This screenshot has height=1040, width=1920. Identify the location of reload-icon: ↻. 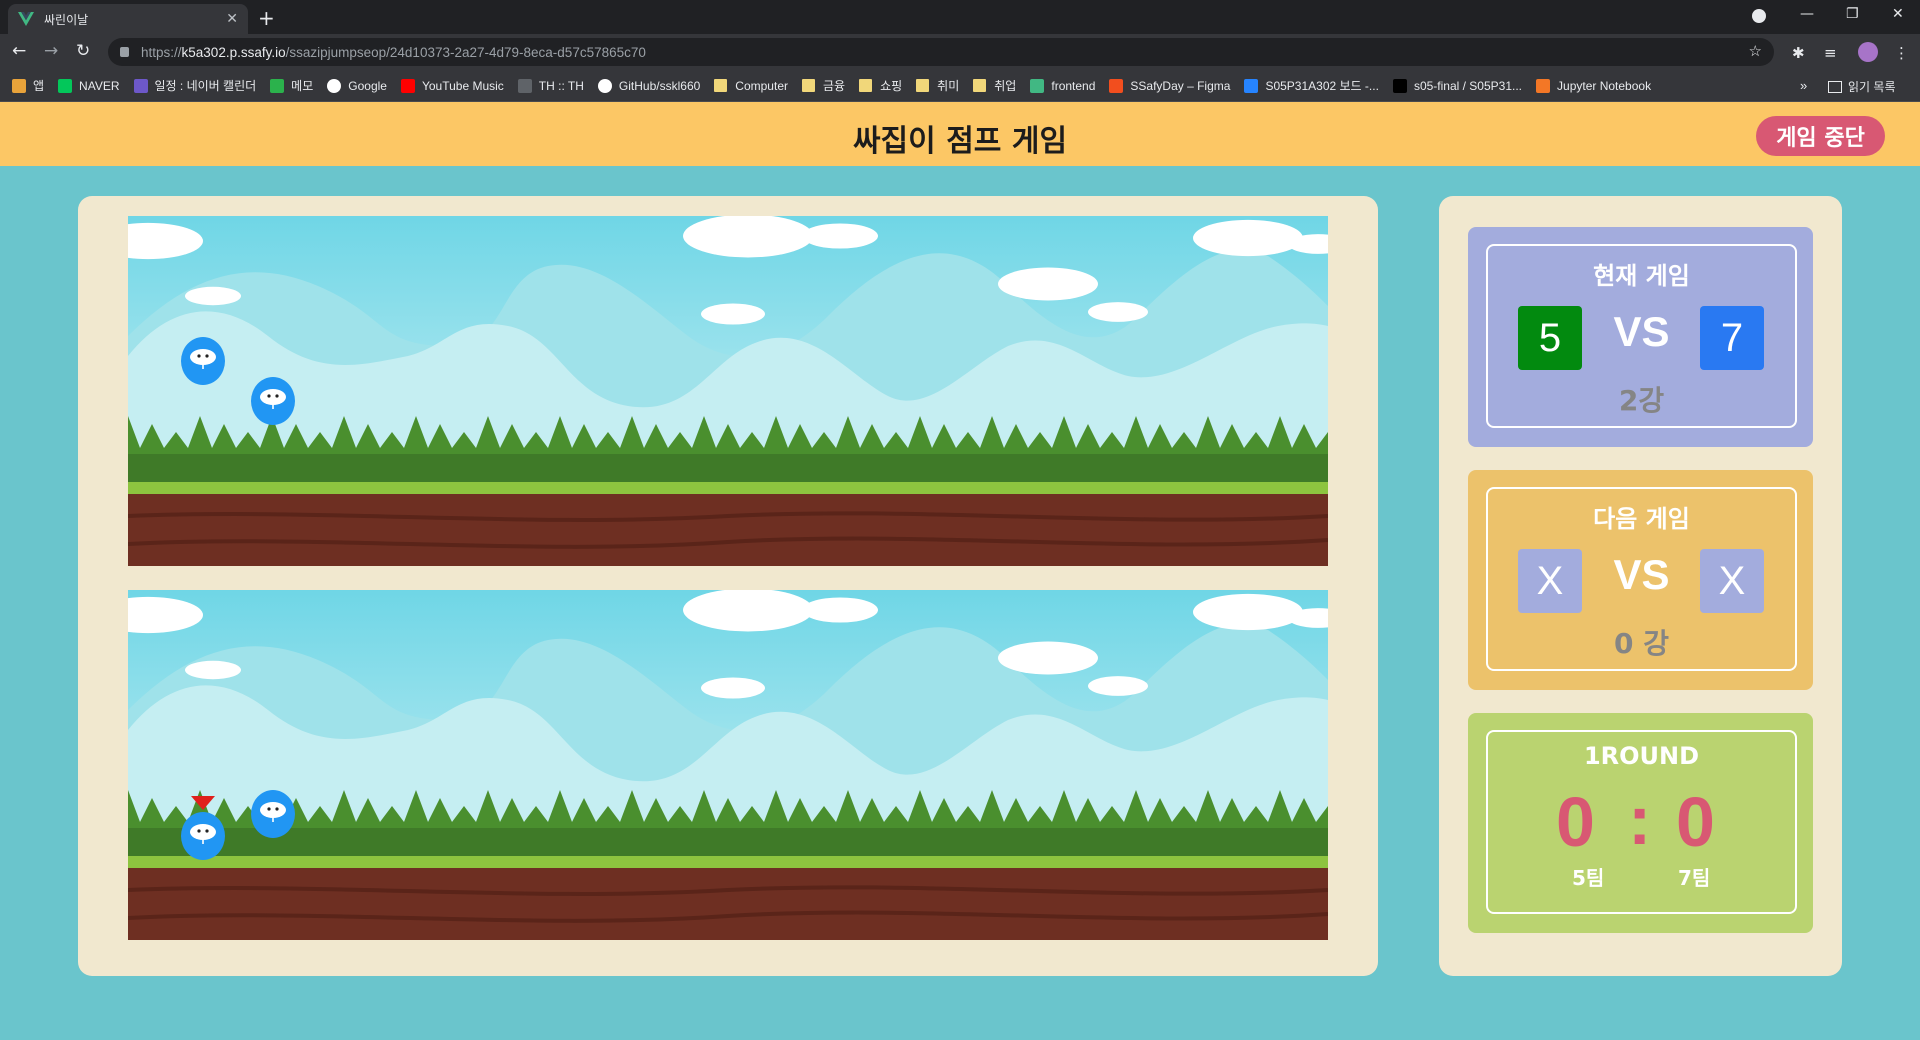
(83, 51).